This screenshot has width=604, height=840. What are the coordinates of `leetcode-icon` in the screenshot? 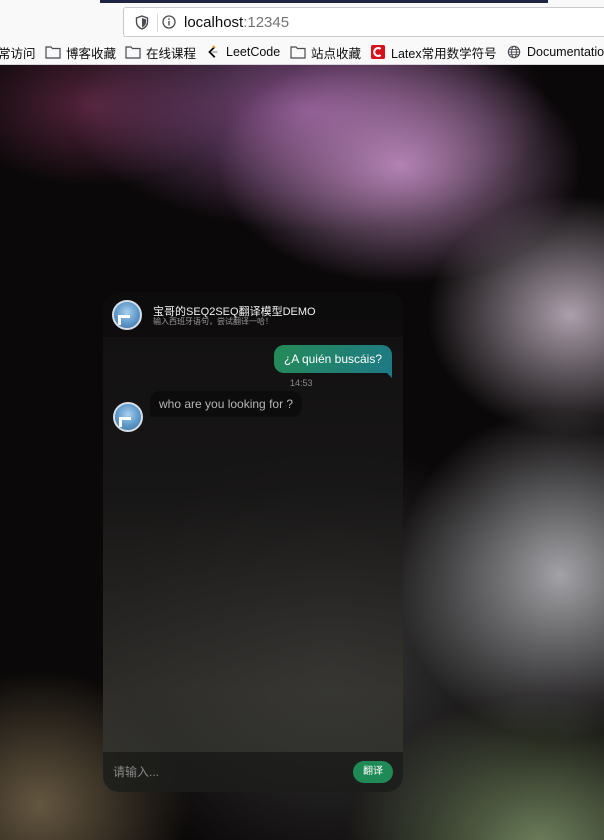 It's located at (213, 51).